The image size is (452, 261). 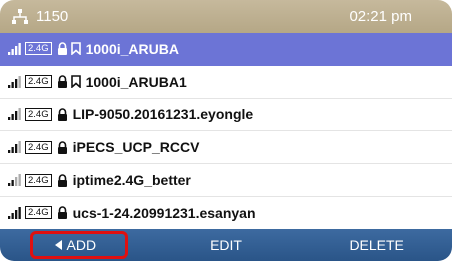 I want to click on edit-label: EDIT, so click(x=226, y=245).